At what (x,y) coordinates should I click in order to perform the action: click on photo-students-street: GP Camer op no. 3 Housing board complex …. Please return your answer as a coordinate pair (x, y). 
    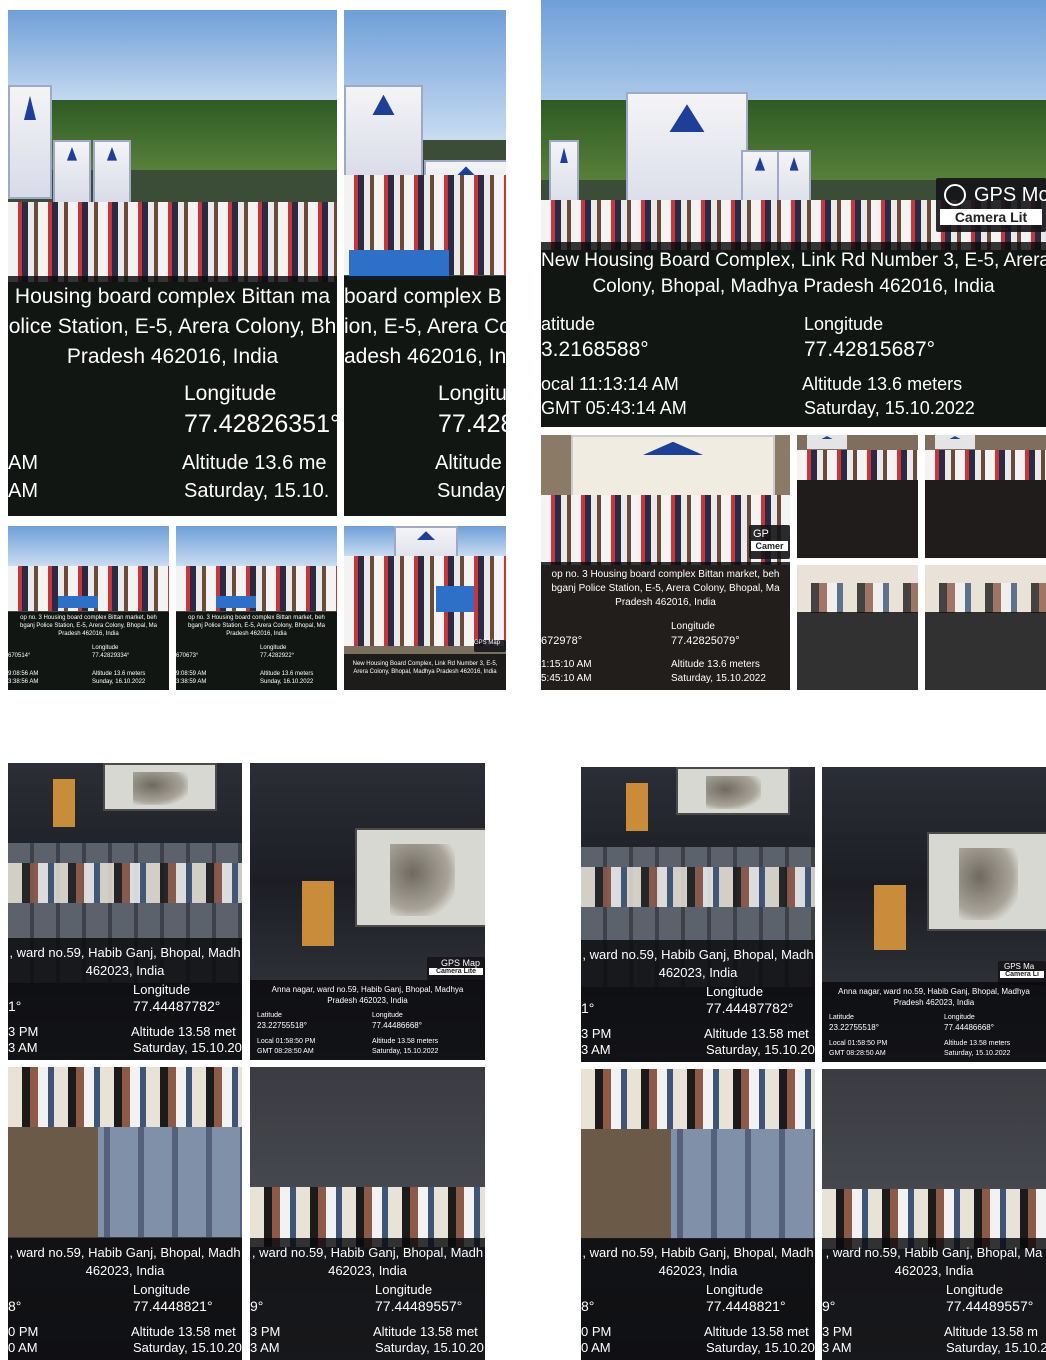
    Looking at the image, I should click on (665, 562).